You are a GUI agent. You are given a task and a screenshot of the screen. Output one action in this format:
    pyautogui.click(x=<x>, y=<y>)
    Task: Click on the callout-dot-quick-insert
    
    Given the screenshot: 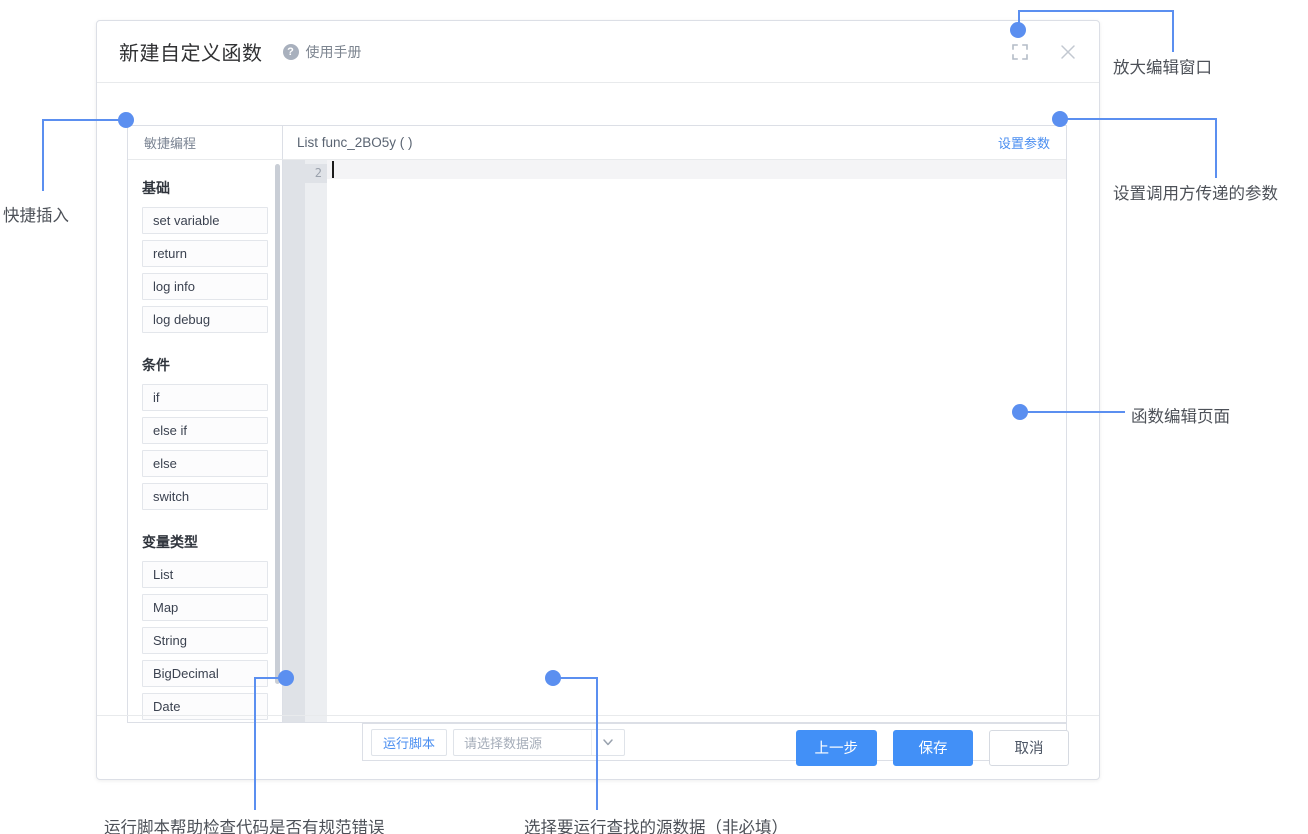 What is the action you would take?
    pyautogui.click(x=126, y=120)
    